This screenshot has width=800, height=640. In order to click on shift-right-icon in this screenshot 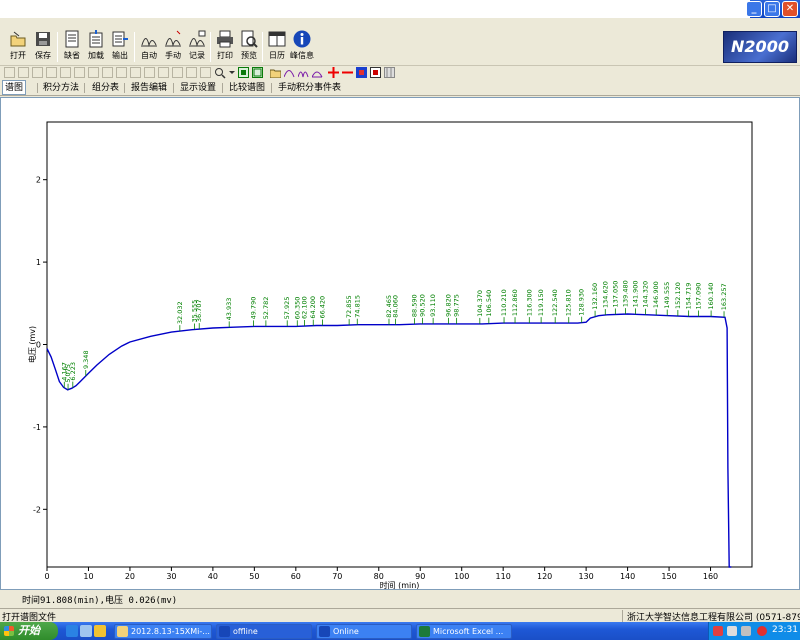, I will do `click(121, 72)`.